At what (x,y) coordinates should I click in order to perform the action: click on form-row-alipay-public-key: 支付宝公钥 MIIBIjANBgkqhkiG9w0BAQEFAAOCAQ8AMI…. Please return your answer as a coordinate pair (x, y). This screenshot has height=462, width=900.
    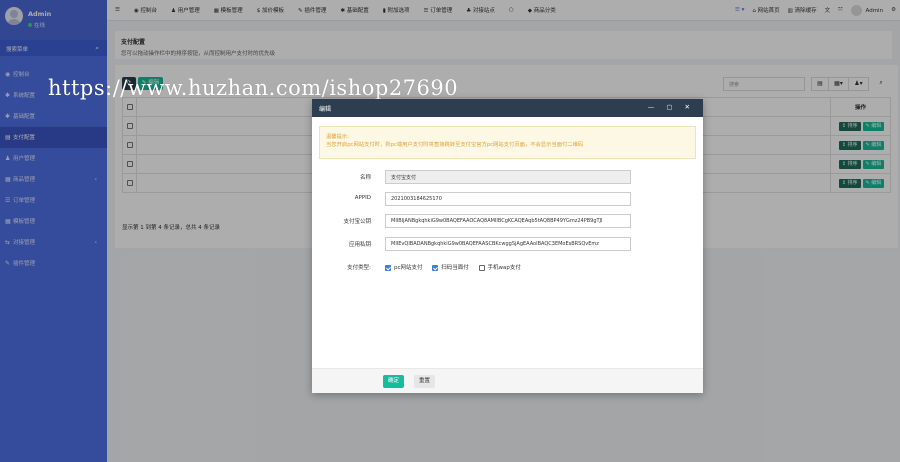
    Looking at the image, I should click on (507, 221).